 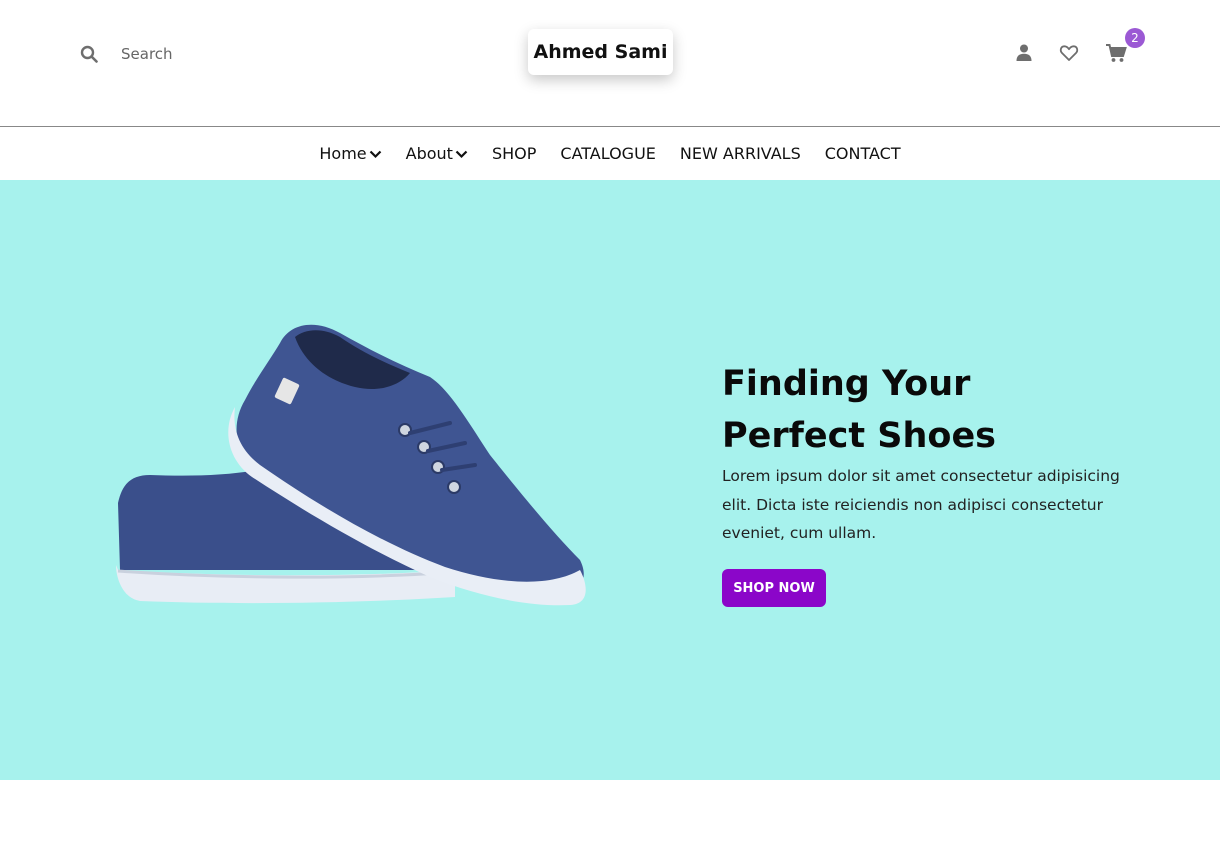 I want to click on nav-item-catalogue: CATALOGUE, so click(x=608, y=153).